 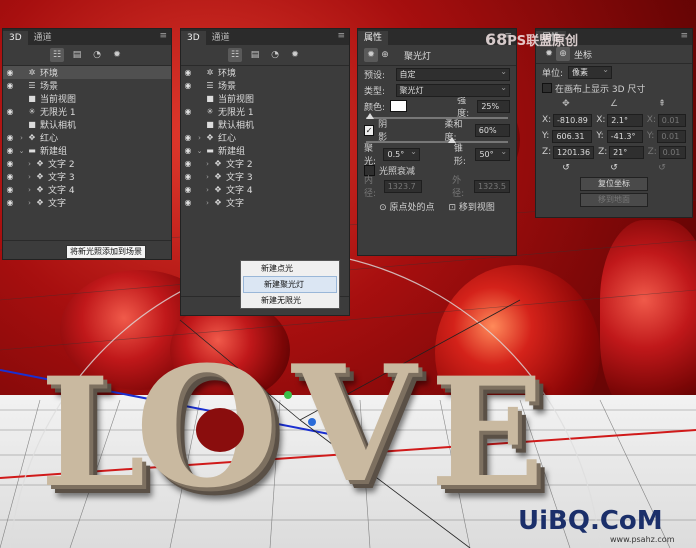 What do you see at coordinates (290, 284) in the screenshot?
I see `menu-item-new-spot-light: 新建聚光灯` at bounding box center [290, 284].